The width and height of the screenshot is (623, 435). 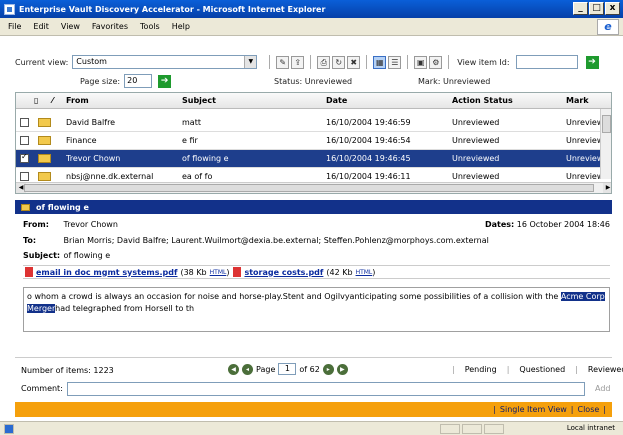 What do you see at coordinates (596, 8) in the screenshot?
I see `maximize-button: □` at bounding box center [596, 8].